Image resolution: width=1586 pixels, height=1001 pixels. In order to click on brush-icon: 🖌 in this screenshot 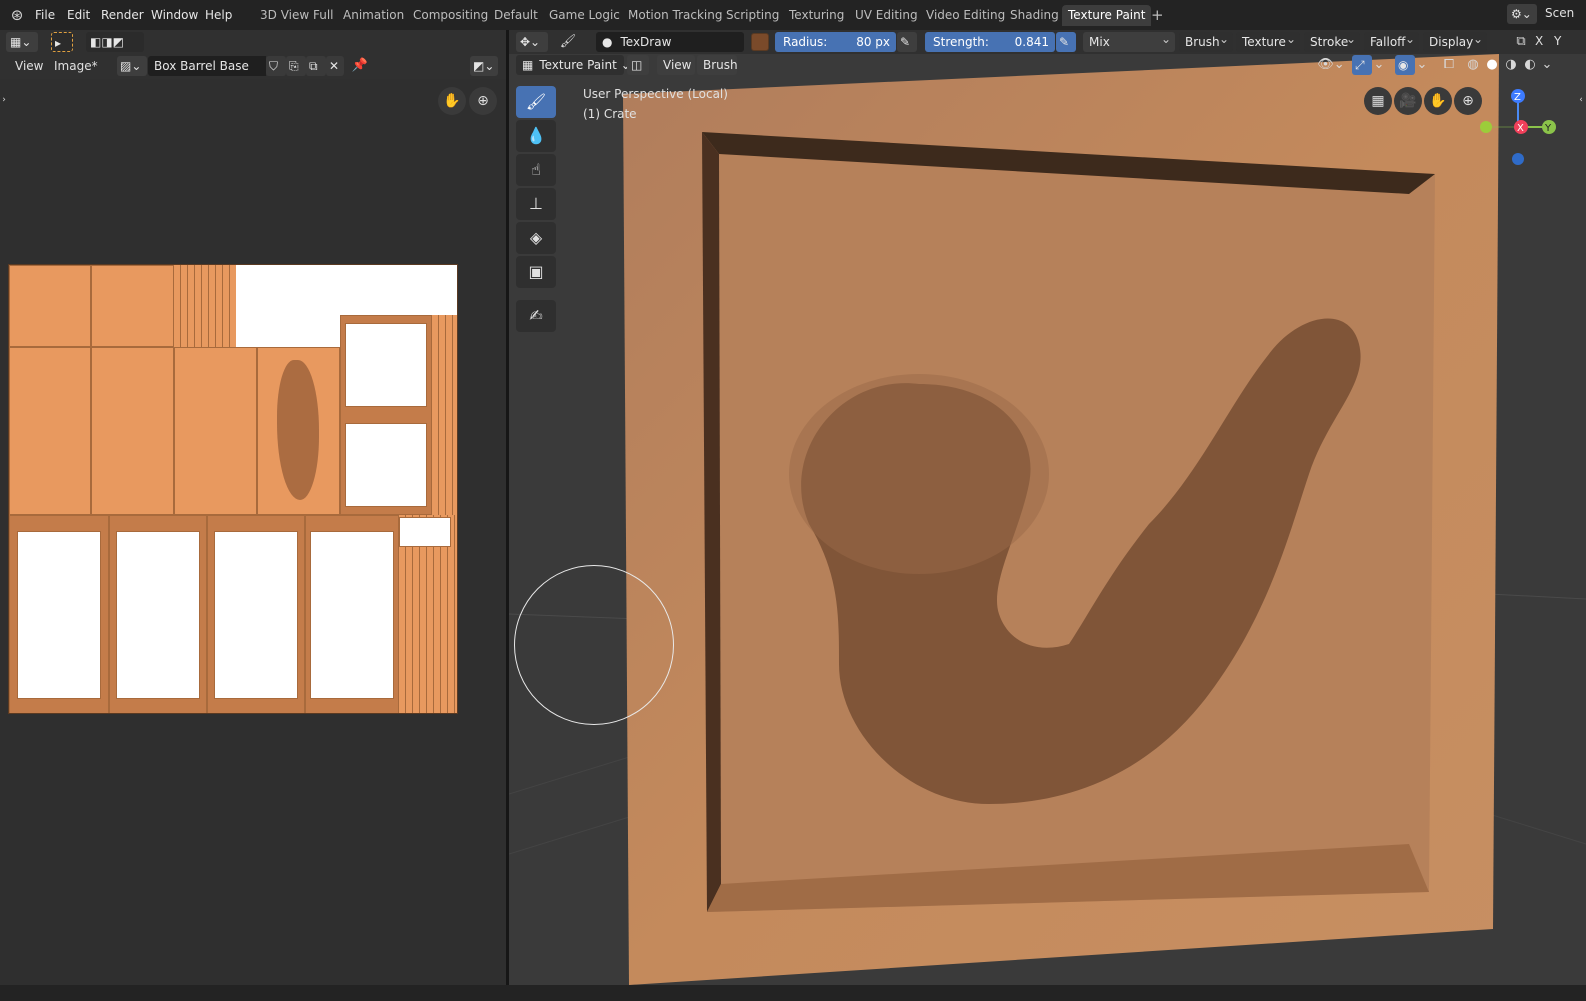, I will do `click(568, 42)`.